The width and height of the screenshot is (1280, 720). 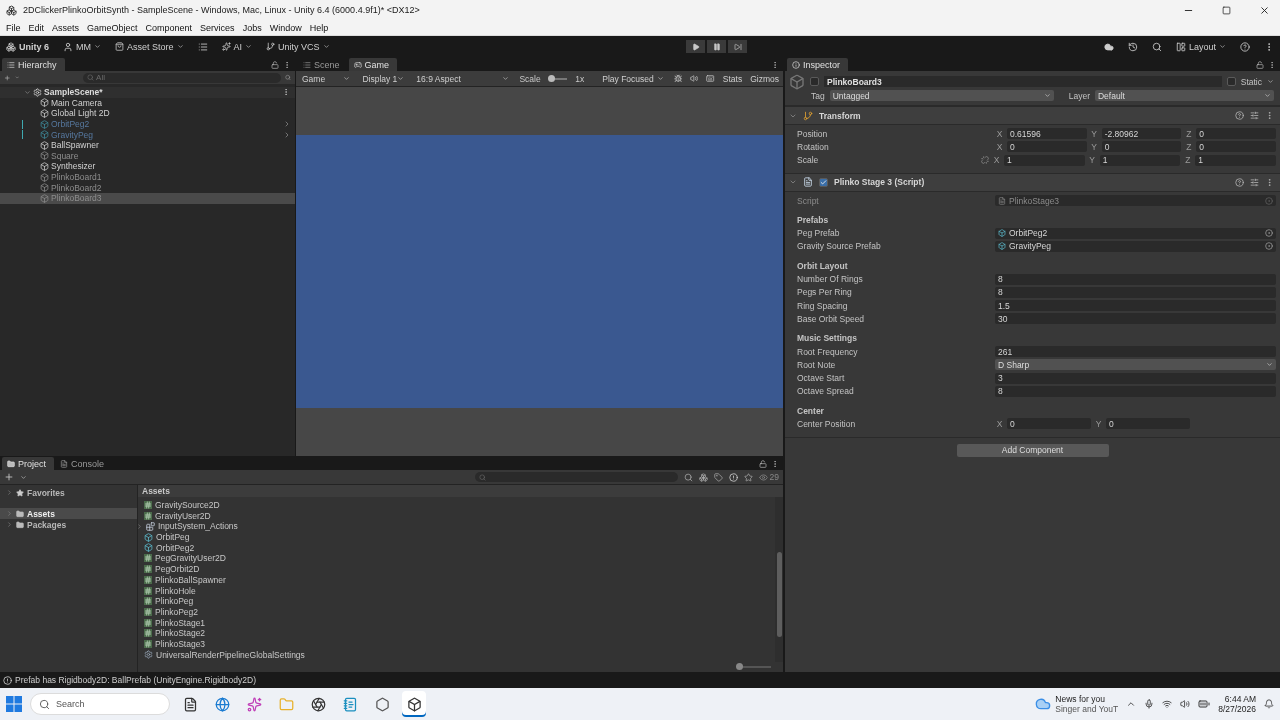 What do you see at coordinates (459, 537) in the screenshot?
I see `asset-item: OrbitPeg` at bounding box center [459, 537].